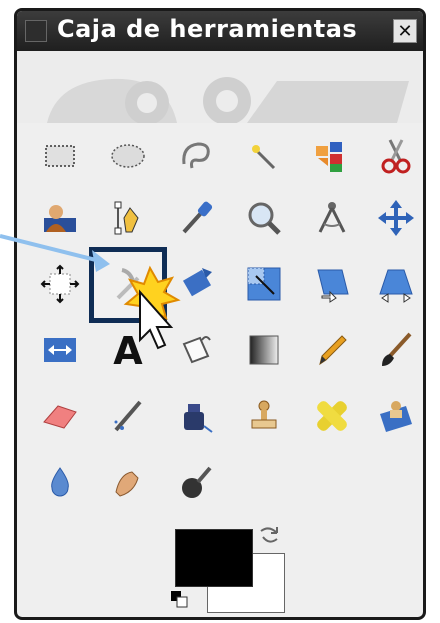  Describe the element at coordinates (90, 292) in the screenshot. I see `annotation-overlay` at that location.